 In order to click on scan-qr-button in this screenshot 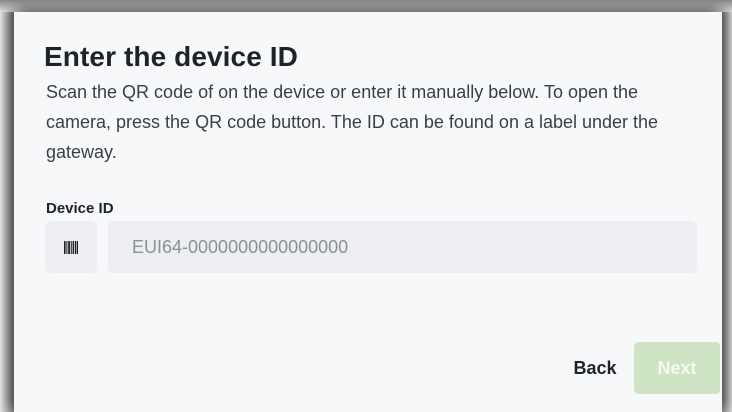, I will do `click(71, 247)`.